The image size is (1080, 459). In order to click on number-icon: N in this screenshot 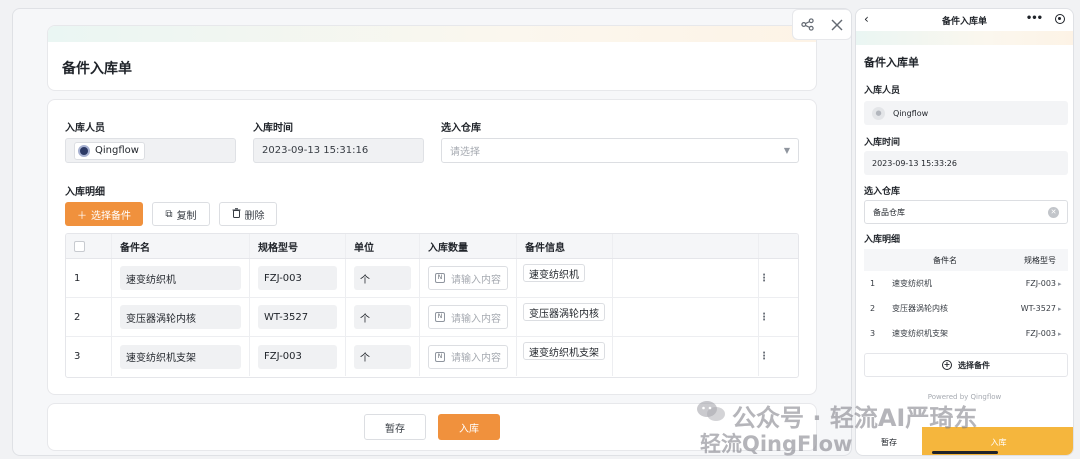, I will do `click(440, 356)`.